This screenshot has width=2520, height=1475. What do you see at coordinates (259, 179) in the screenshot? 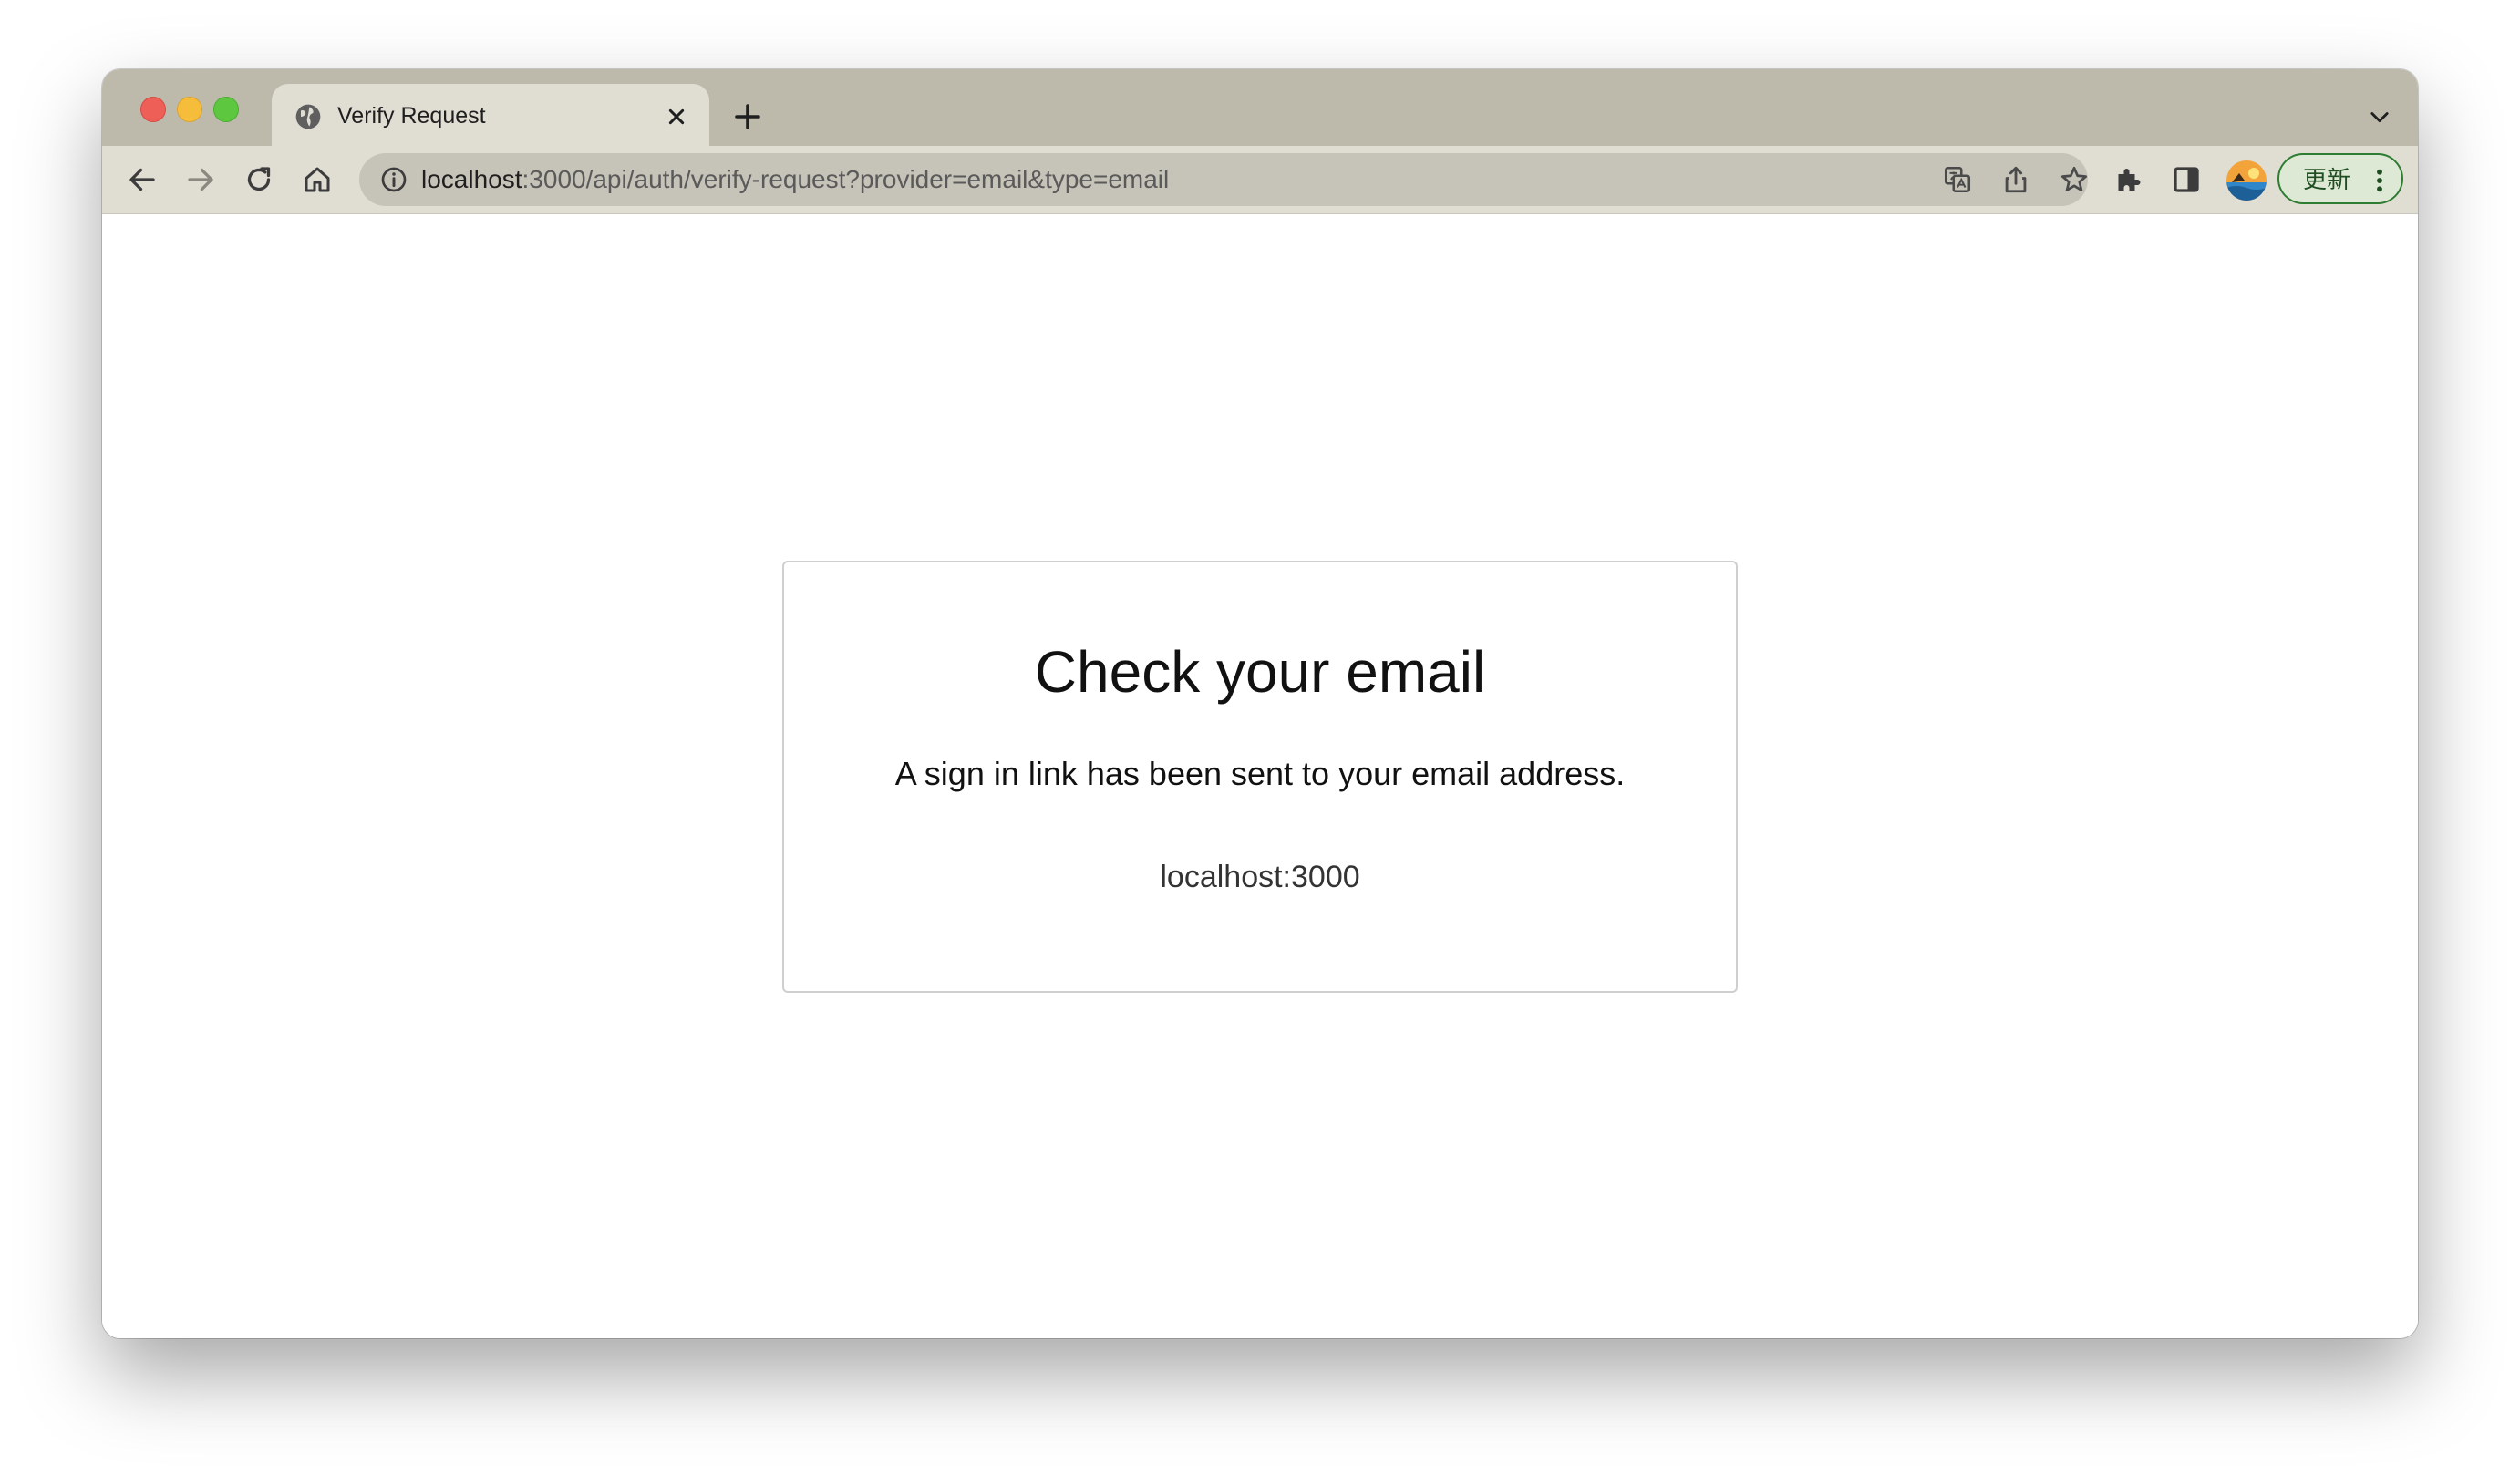
I see `reload-icon` at bounding box center [259, 179].